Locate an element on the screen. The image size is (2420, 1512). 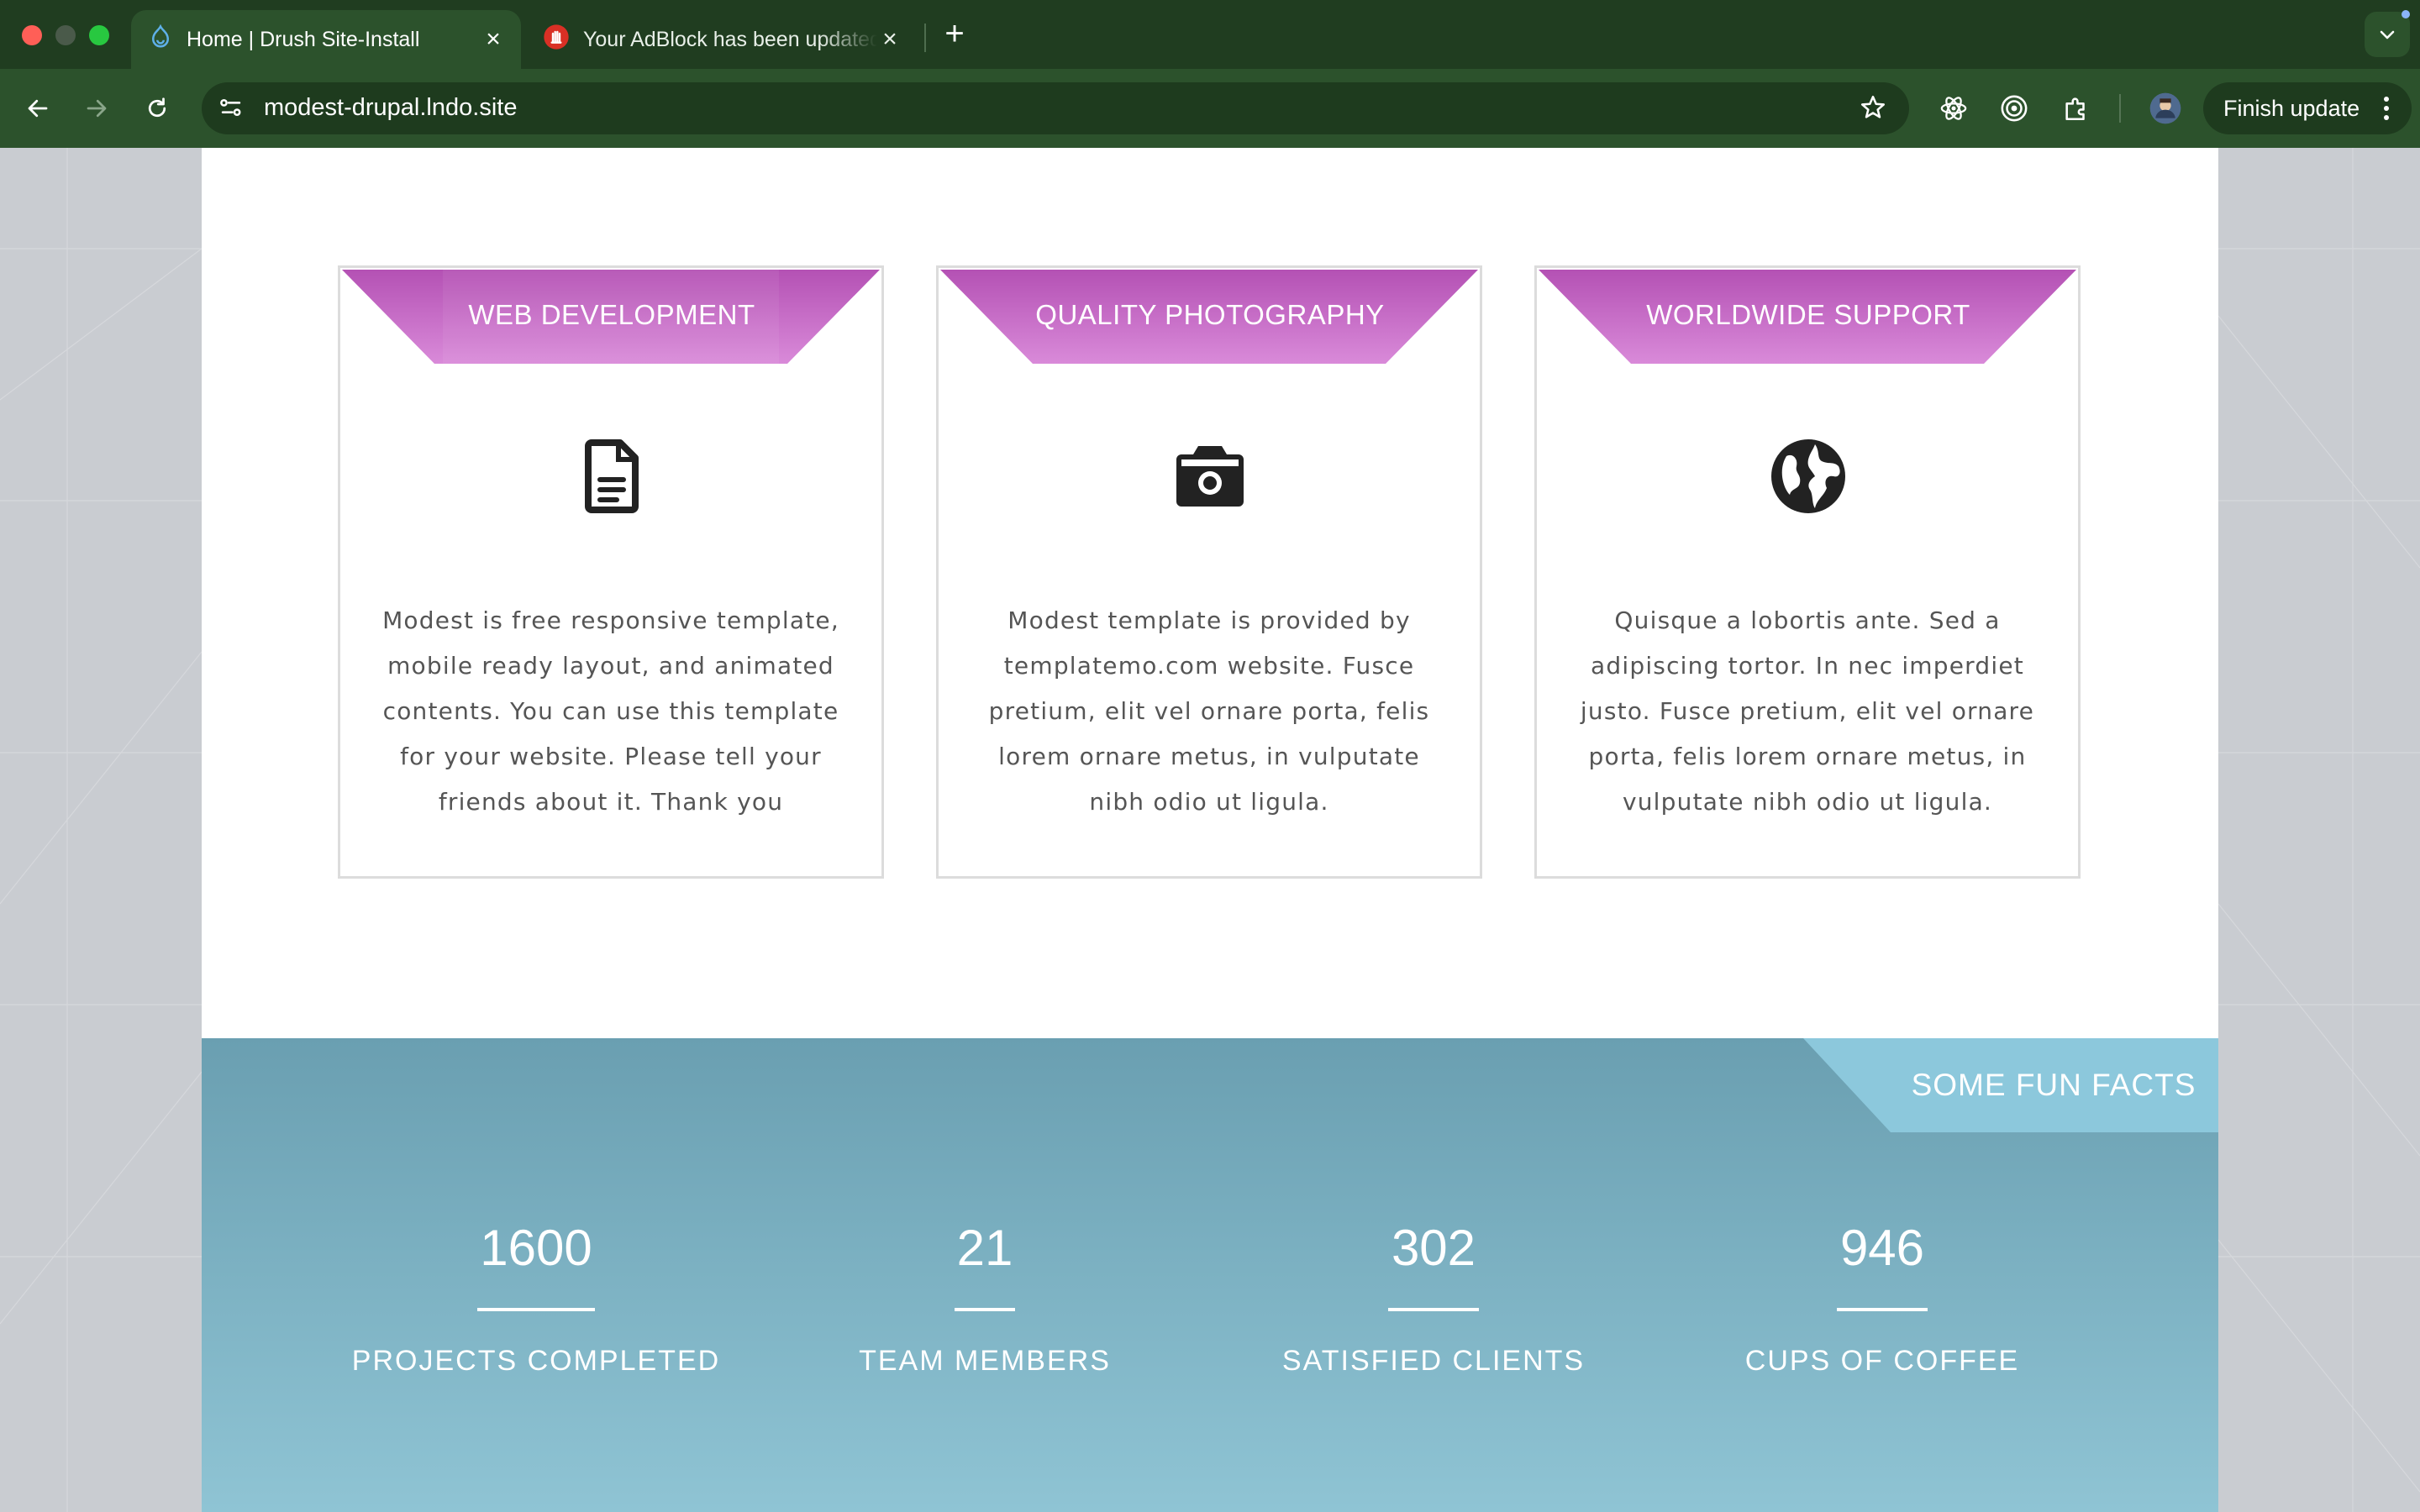
service-title: WEB DEVELOPMENT is located at coordinates (612, 314).